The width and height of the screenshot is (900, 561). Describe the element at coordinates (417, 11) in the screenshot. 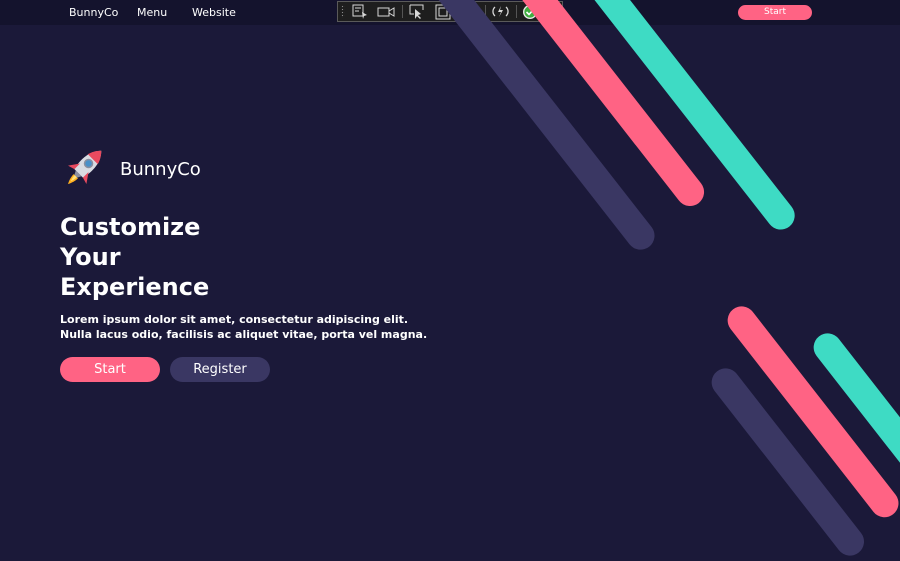

I see `inspect-pointer-icon` at that location.